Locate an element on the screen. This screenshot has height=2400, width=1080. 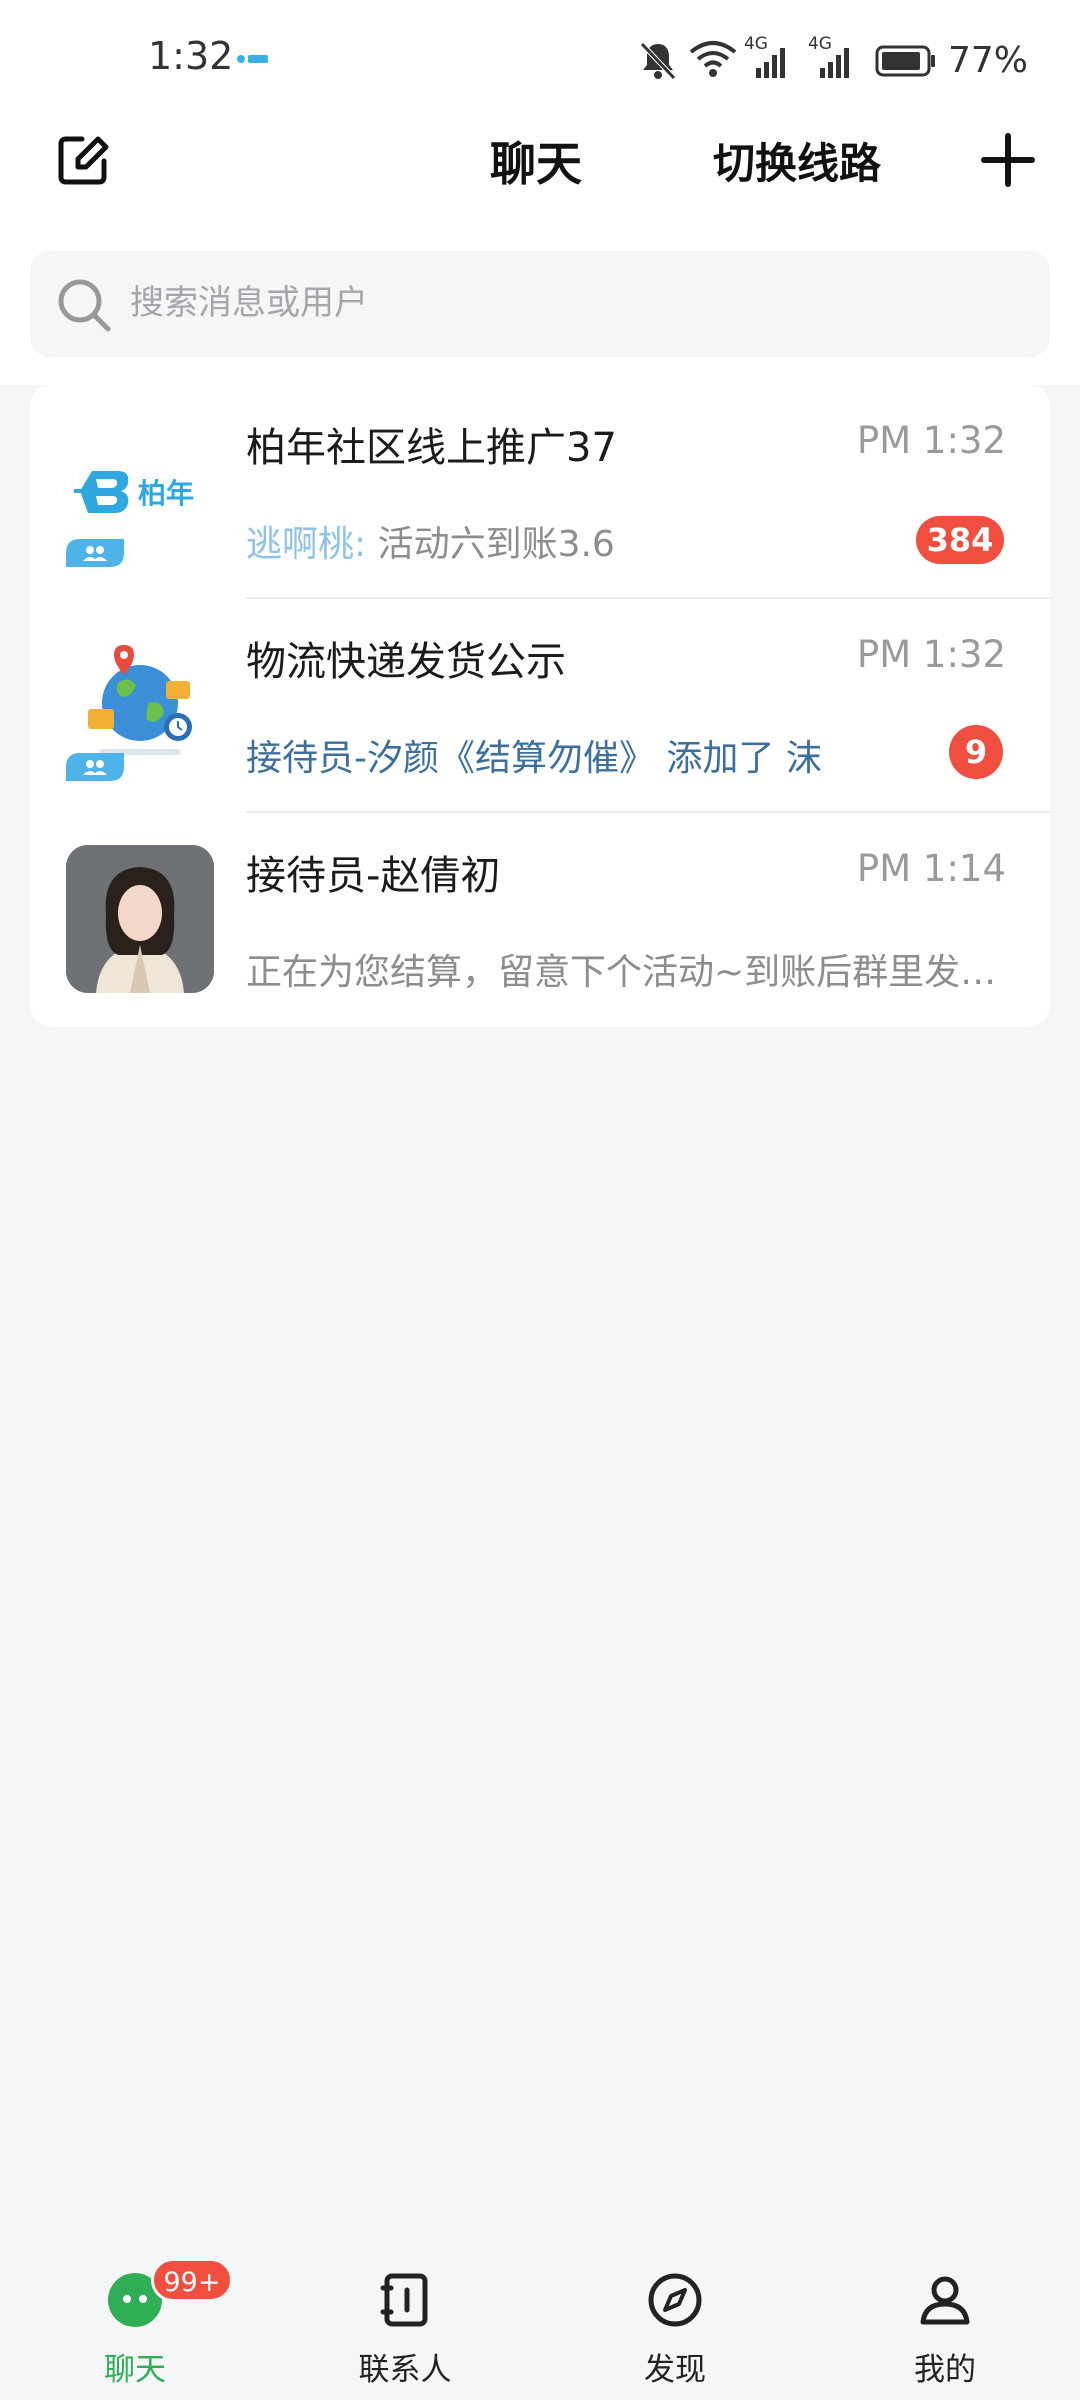
chat-preview: 正在为您结算，留意下个活动~到账后群里发红包 is located at coordinates (626, 969).